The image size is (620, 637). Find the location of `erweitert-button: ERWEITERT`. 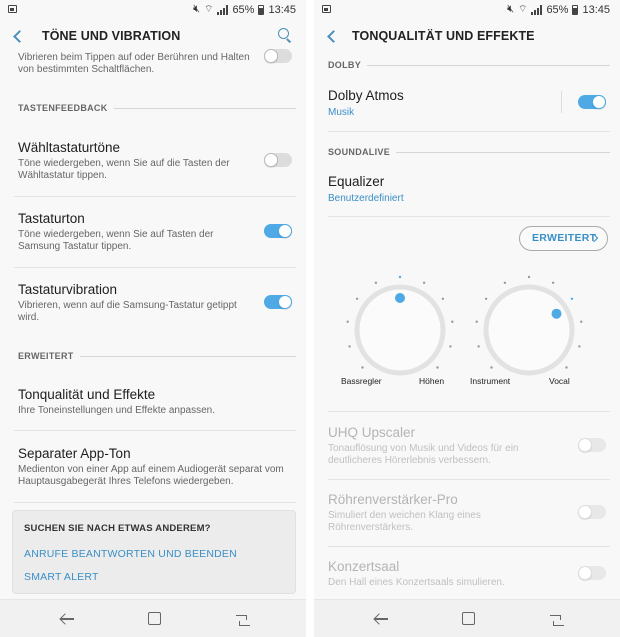

erweitert-button: ERWEITERT is located at coordinates (563, 238).